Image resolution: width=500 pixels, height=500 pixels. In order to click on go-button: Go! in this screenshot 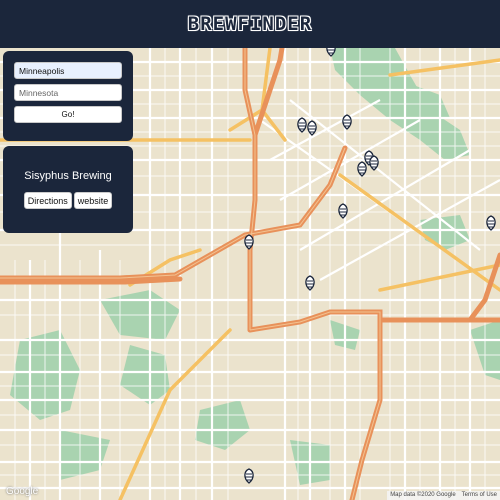, I will do `click(68, 114)`.